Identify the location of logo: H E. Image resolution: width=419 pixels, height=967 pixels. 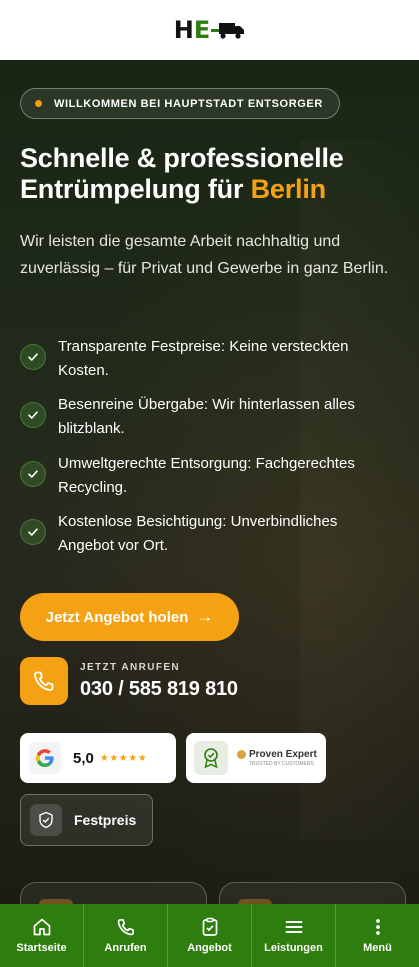
(209, 30).